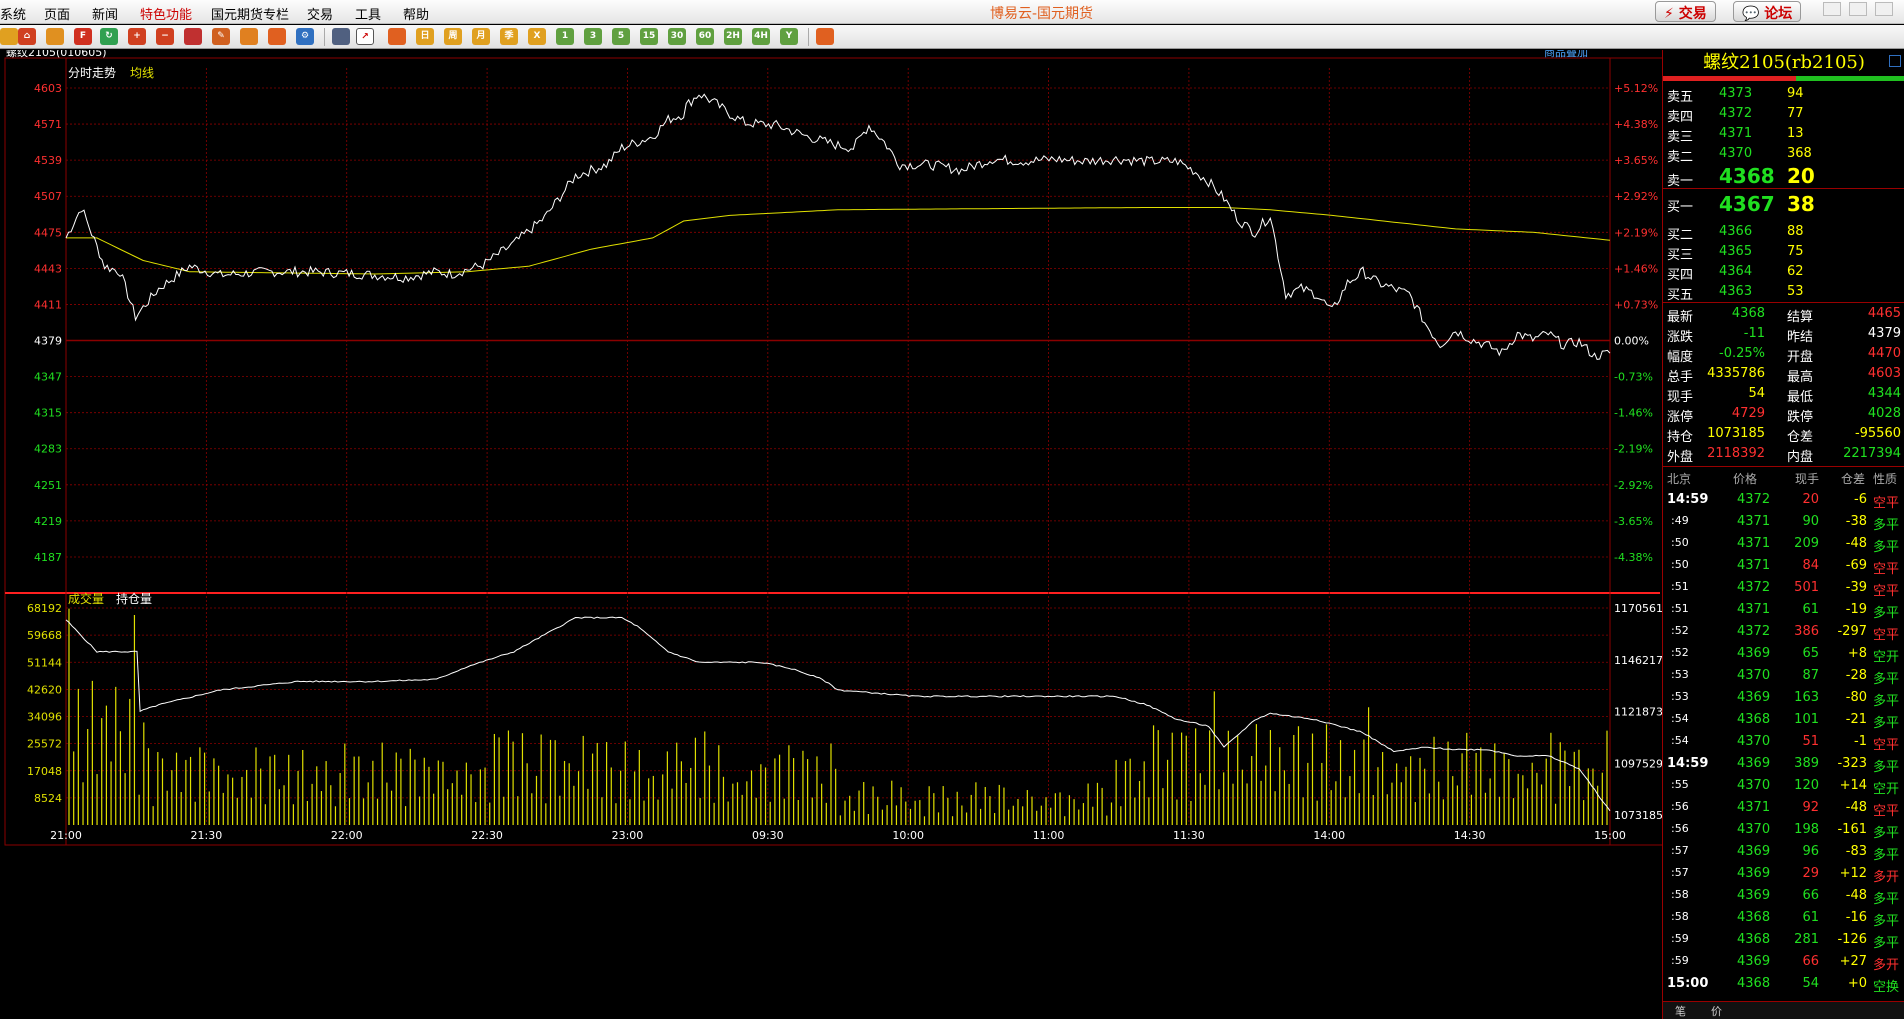  I want to click on stat-label: 内盘, so click(1800, 457).